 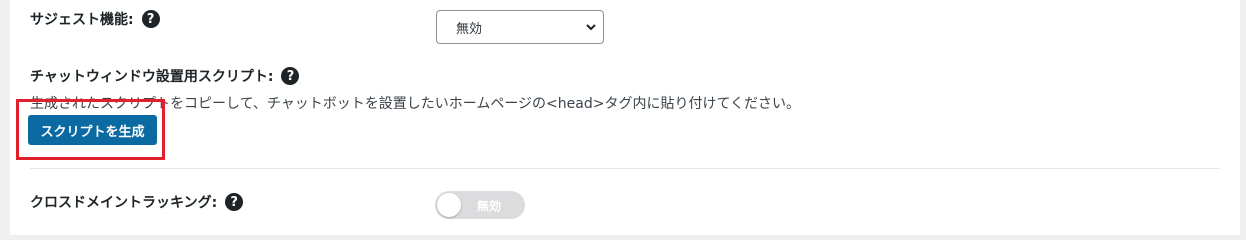 I want to click on cross-domain-label: クロスドメイントラッキング:, so click(x=124, y=203).